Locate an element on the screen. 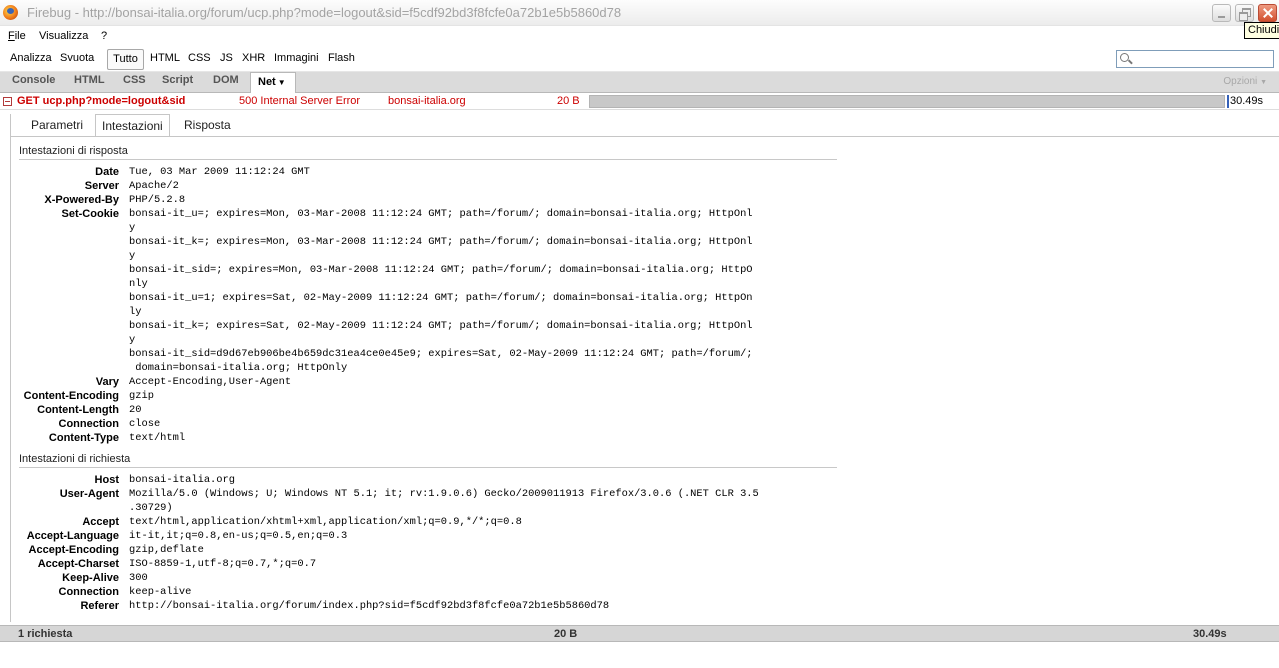 Image resolution: width=1279 pixels, height=668 pixels. header-value-line: domain=bonsai-italia.org; HttpOnly is located at coordinates (238, 368).